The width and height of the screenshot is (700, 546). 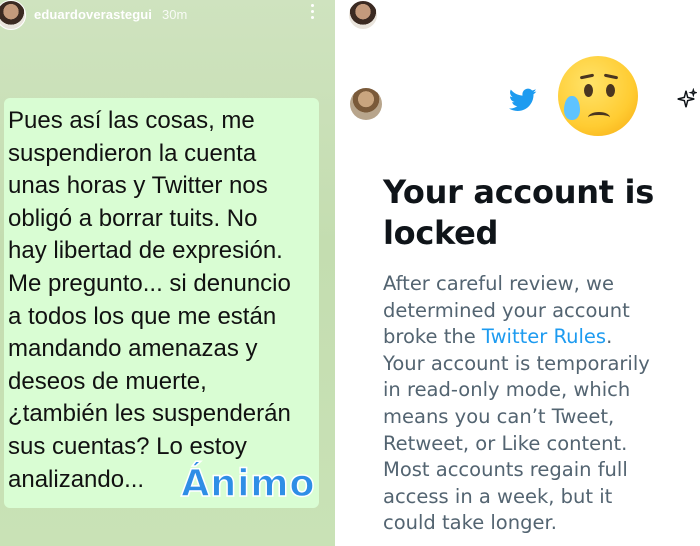 What do you see at coordinates (248, 483) in the screenshot?
I see `animo-sticker: Ánimo` at bounding box center [248, 483].